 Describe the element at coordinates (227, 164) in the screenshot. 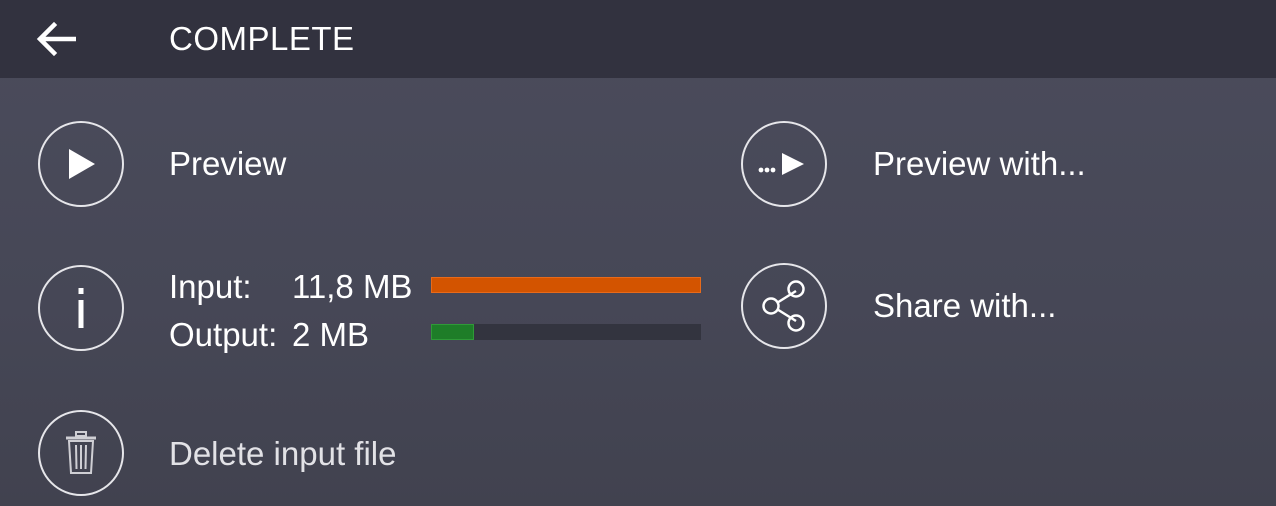

I see `preview-label: Preview` at that location.